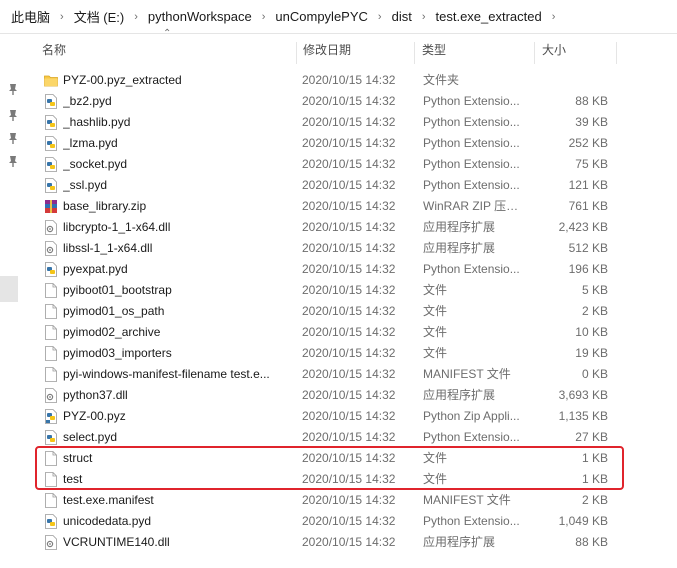 Image resolution: width=677 pixels, height=568 pixels. What do you see at coordinates (179, 395) in the screenshot?
I see `file-name: python37.dll` at bounding box center [179, 395].